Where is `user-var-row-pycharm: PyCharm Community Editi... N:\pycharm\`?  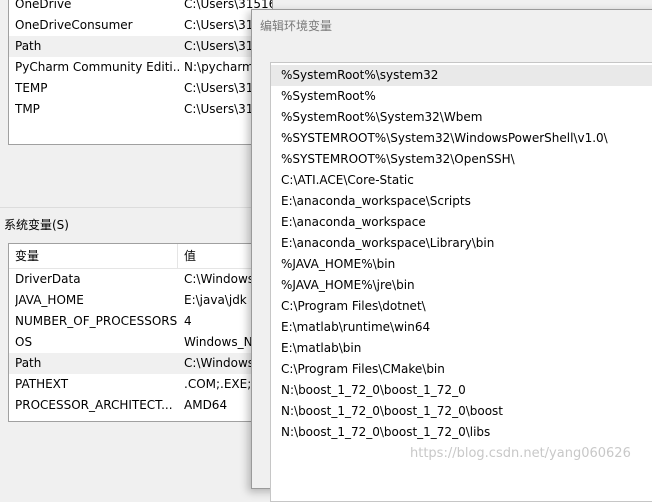 user-var-row-pycharm: PyCharm Community Editi... N:\pycharm\ is located at coordinates (140, 67).